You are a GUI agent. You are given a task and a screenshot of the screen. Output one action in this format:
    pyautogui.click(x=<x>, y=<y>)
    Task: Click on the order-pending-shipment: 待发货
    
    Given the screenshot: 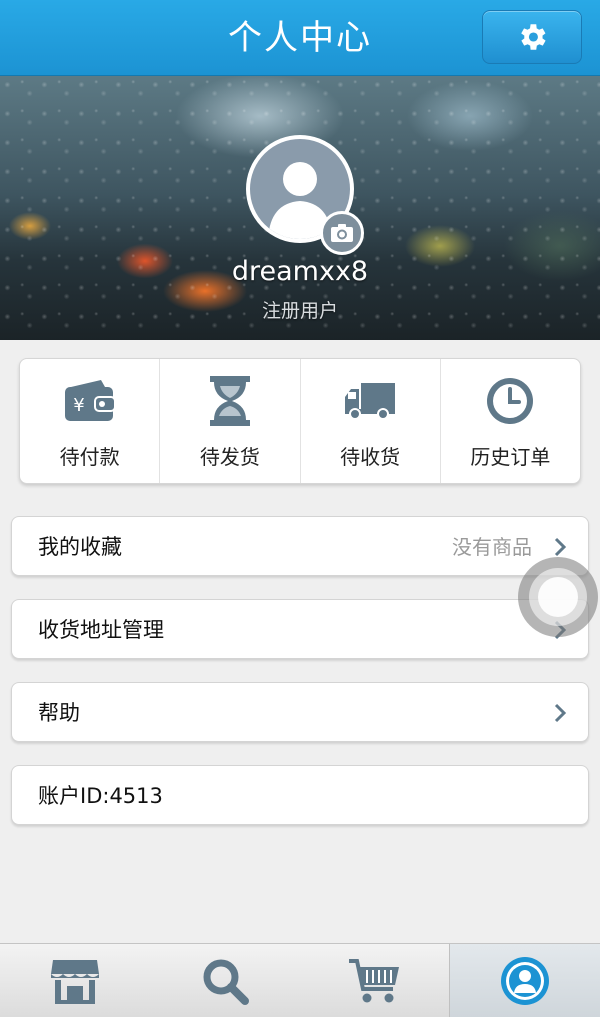 What is the action you would take?
    pyautogui.click(x=230, y=421)
    